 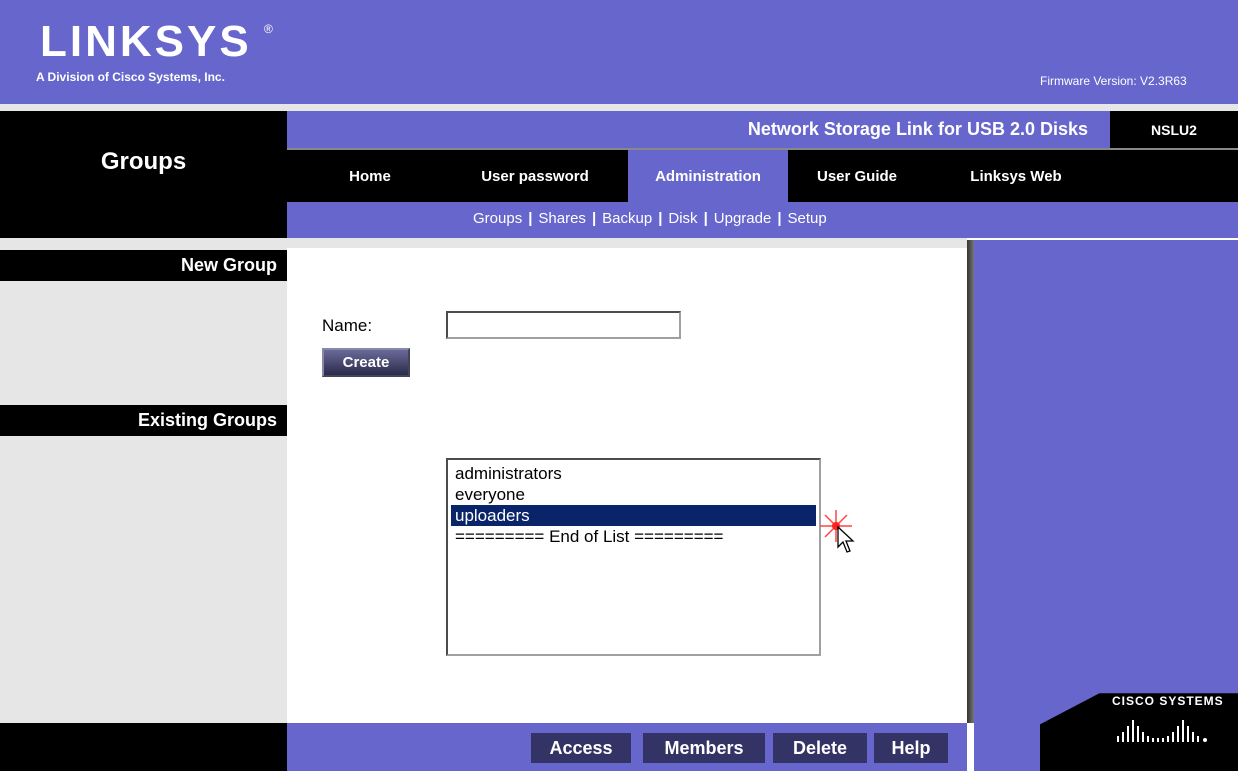 I want to click on create-button: Create, so click(x=366, y=362).